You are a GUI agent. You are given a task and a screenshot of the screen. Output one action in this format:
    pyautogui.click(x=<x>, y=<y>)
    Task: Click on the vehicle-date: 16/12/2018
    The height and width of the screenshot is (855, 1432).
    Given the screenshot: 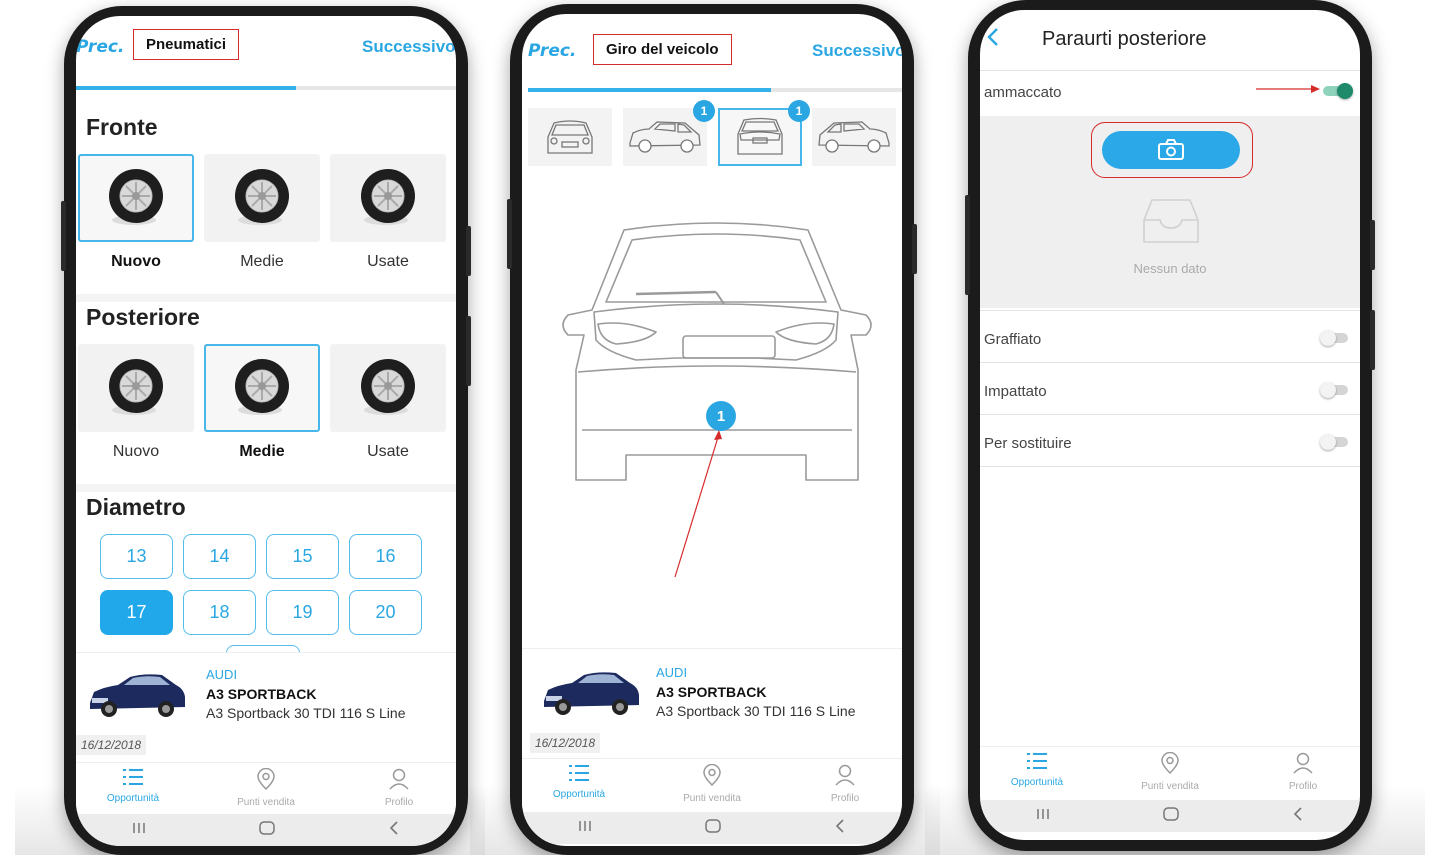 What is the action you would take?
    pyautogui.click(x=111, y=745)
    